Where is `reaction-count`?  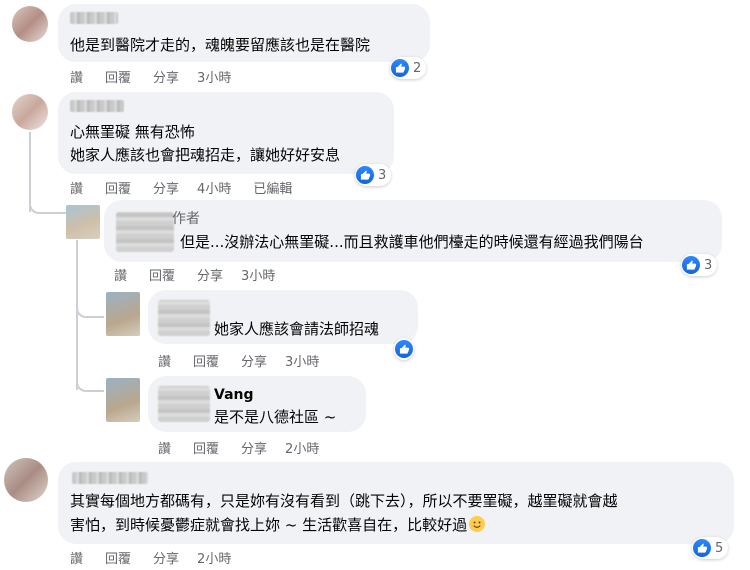
reaction-count is located at coordinates (404, 349).